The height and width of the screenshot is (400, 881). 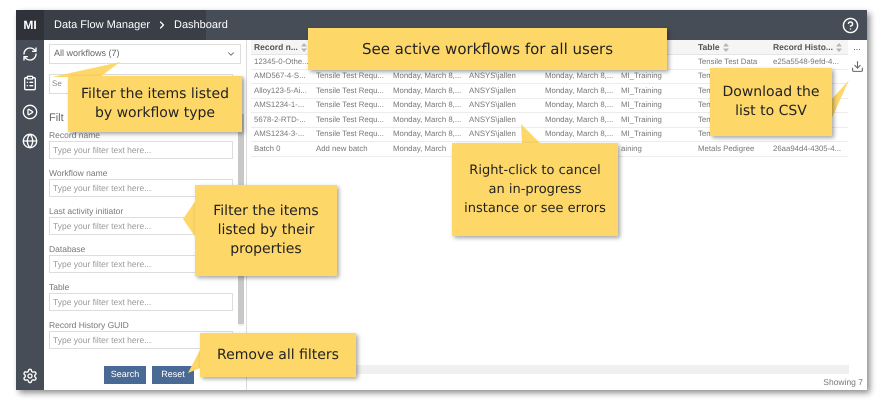 What do you see at coordinates (59, 286) in the screenshot?
I see `field-label: Table` at bounding box center [59, 286].